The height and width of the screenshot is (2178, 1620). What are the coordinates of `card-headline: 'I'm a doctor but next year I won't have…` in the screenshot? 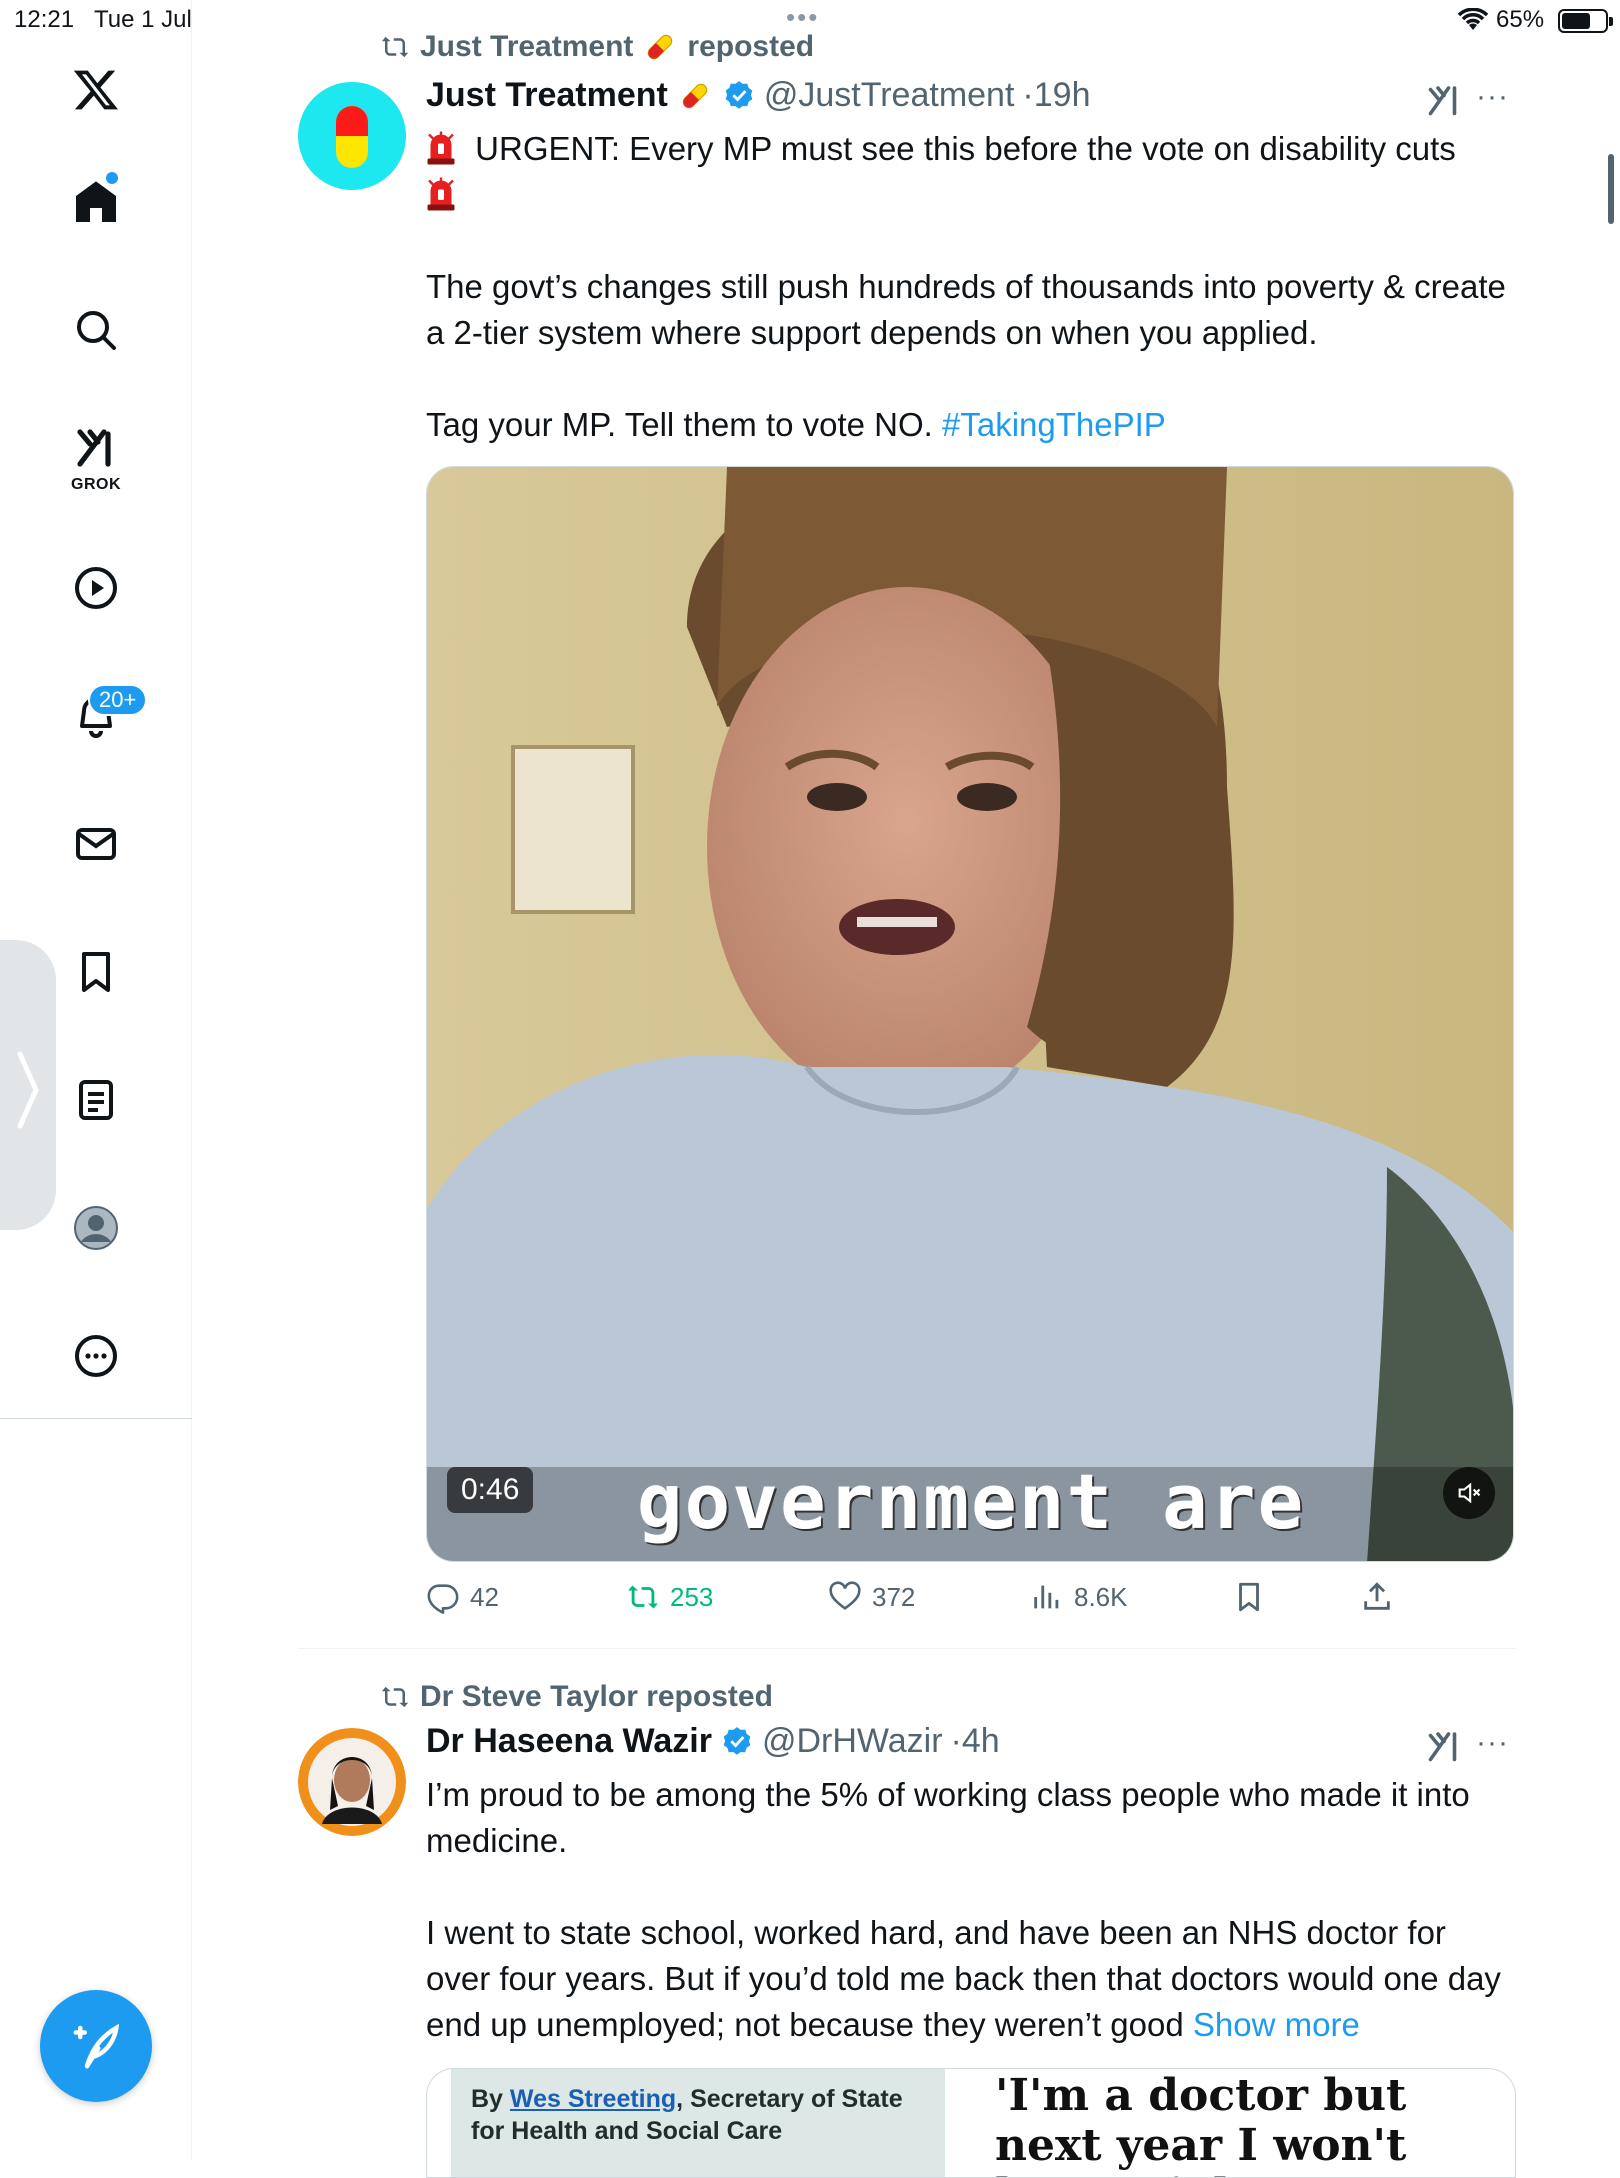 It's located at (1201, 2124).